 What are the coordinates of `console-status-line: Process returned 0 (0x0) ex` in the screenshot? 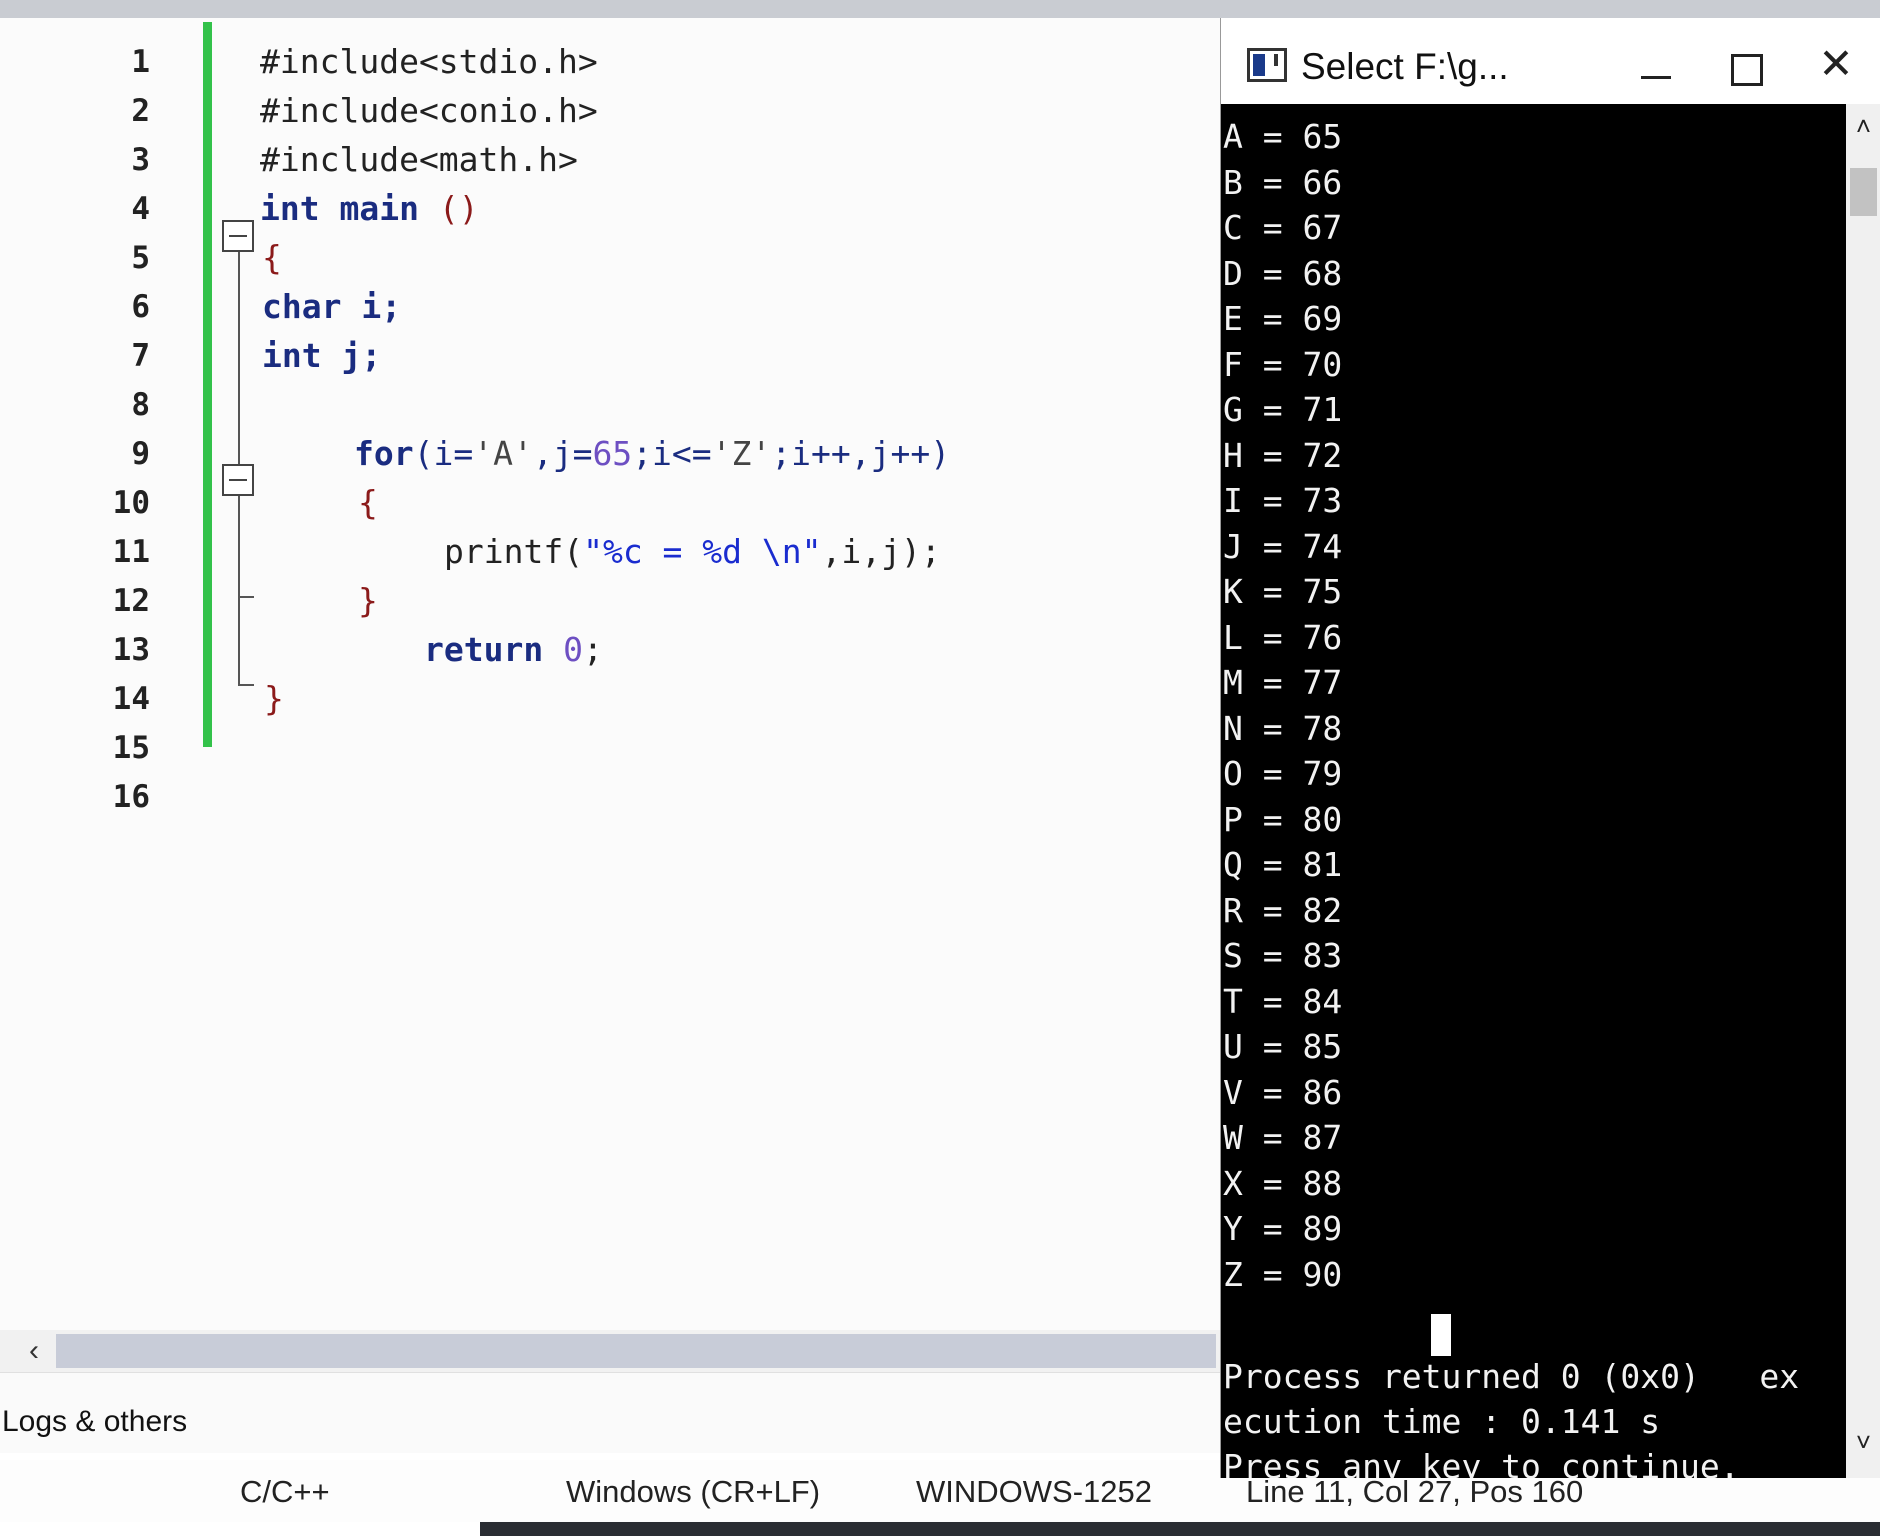 It's located at (1511, 1376).